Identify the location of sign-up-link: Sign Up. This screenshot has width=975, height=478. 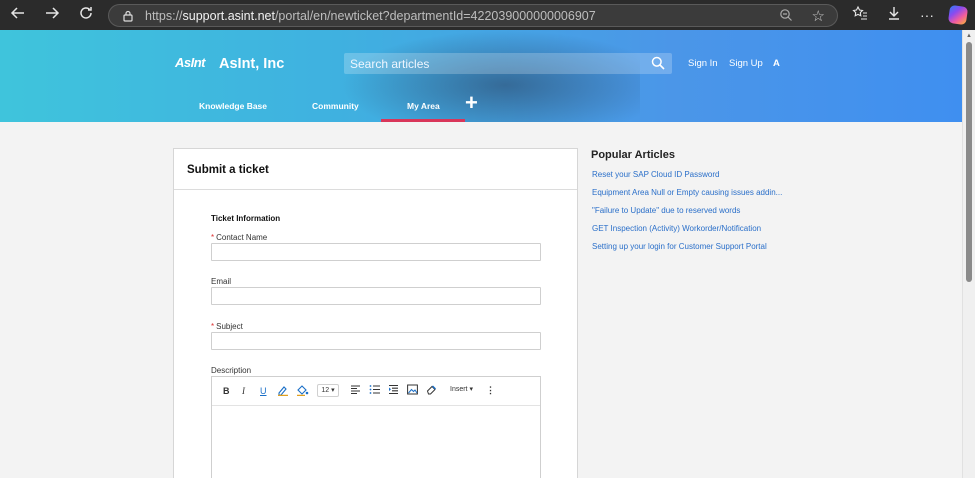
(746, 63).